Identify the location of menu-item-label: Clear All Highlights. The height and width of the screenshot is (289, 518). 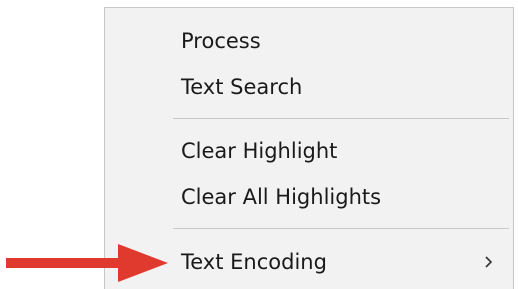
(281, 197).